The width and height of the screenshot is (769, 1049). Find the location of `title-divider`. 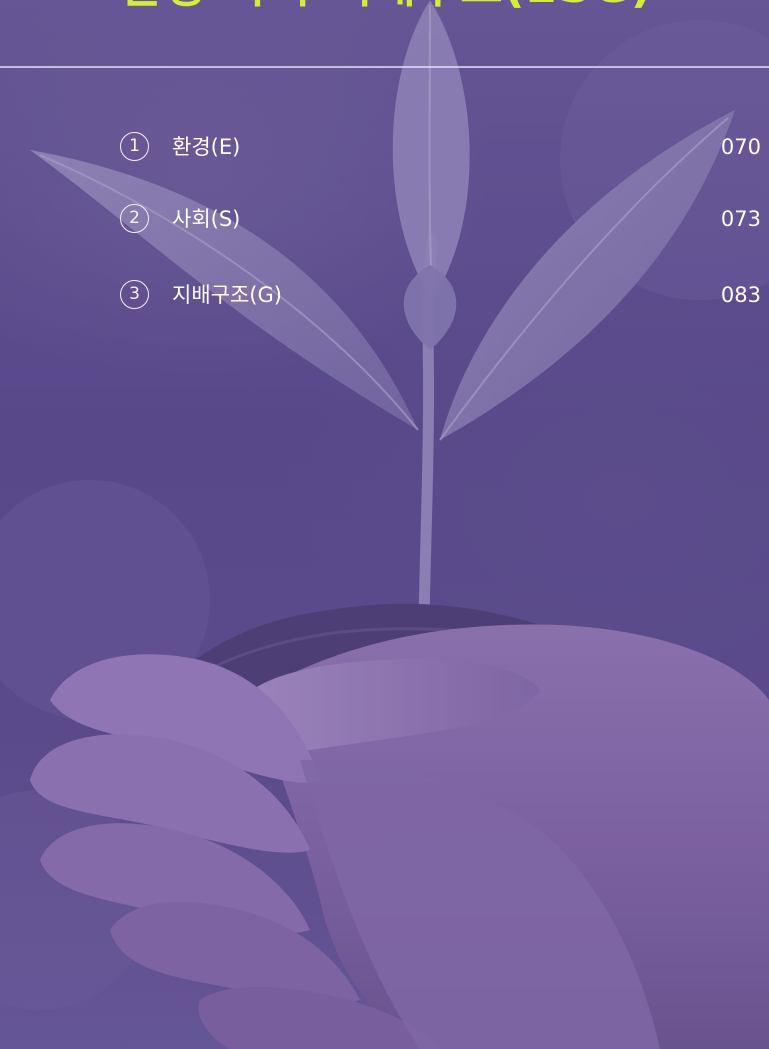

title-divider is located at coordinates (384, 67).